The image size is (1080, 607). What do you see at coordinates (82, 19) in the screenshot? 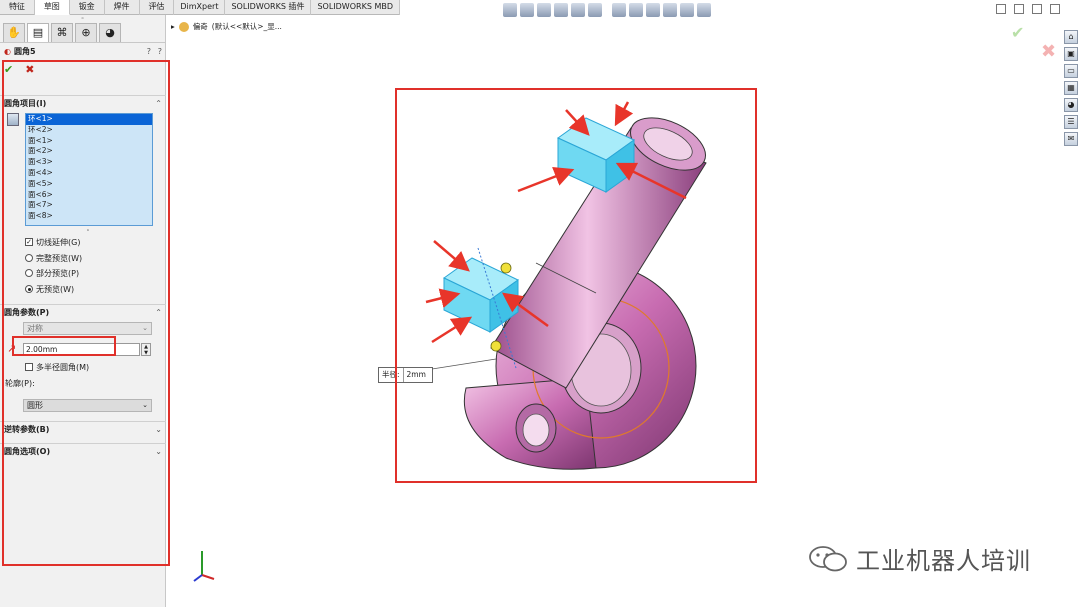
I see `panel-grip: ∘` at bounding box center [82, 19].